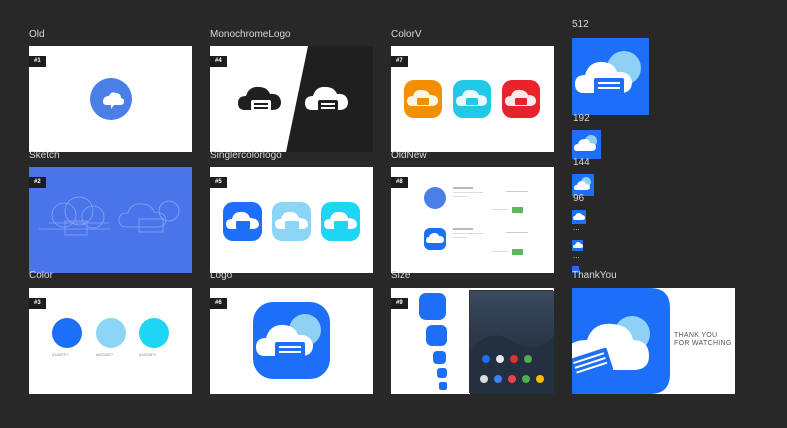  What do you see at coordinates (578, 199) in the screenshot?
I see `size-label-96: 96` at bounding box center [578, 199].